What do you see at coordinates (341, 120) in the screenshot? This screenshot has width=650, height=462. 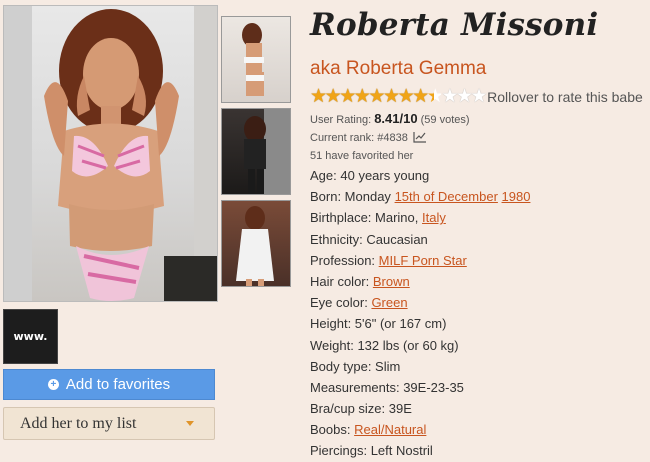 I see `user-rating-label: User Rating:` at bounding box center [341, 120].